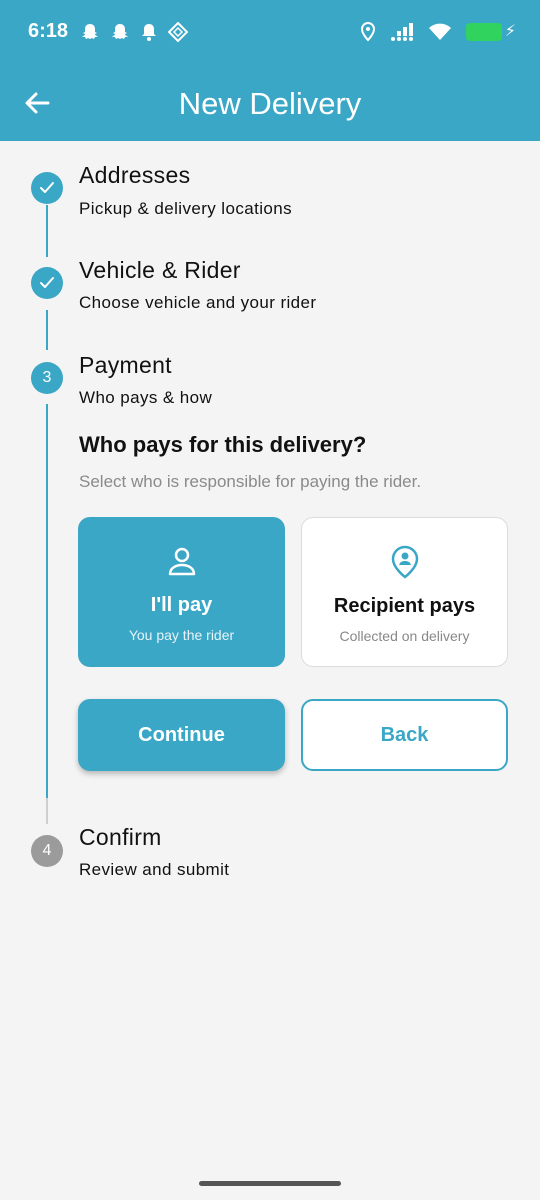 This screenshot has height=1200, width=540. What do you see at coordinates (402, 32) in the screenshot?
I see `signal-icon` at bounding box center [402, 32].